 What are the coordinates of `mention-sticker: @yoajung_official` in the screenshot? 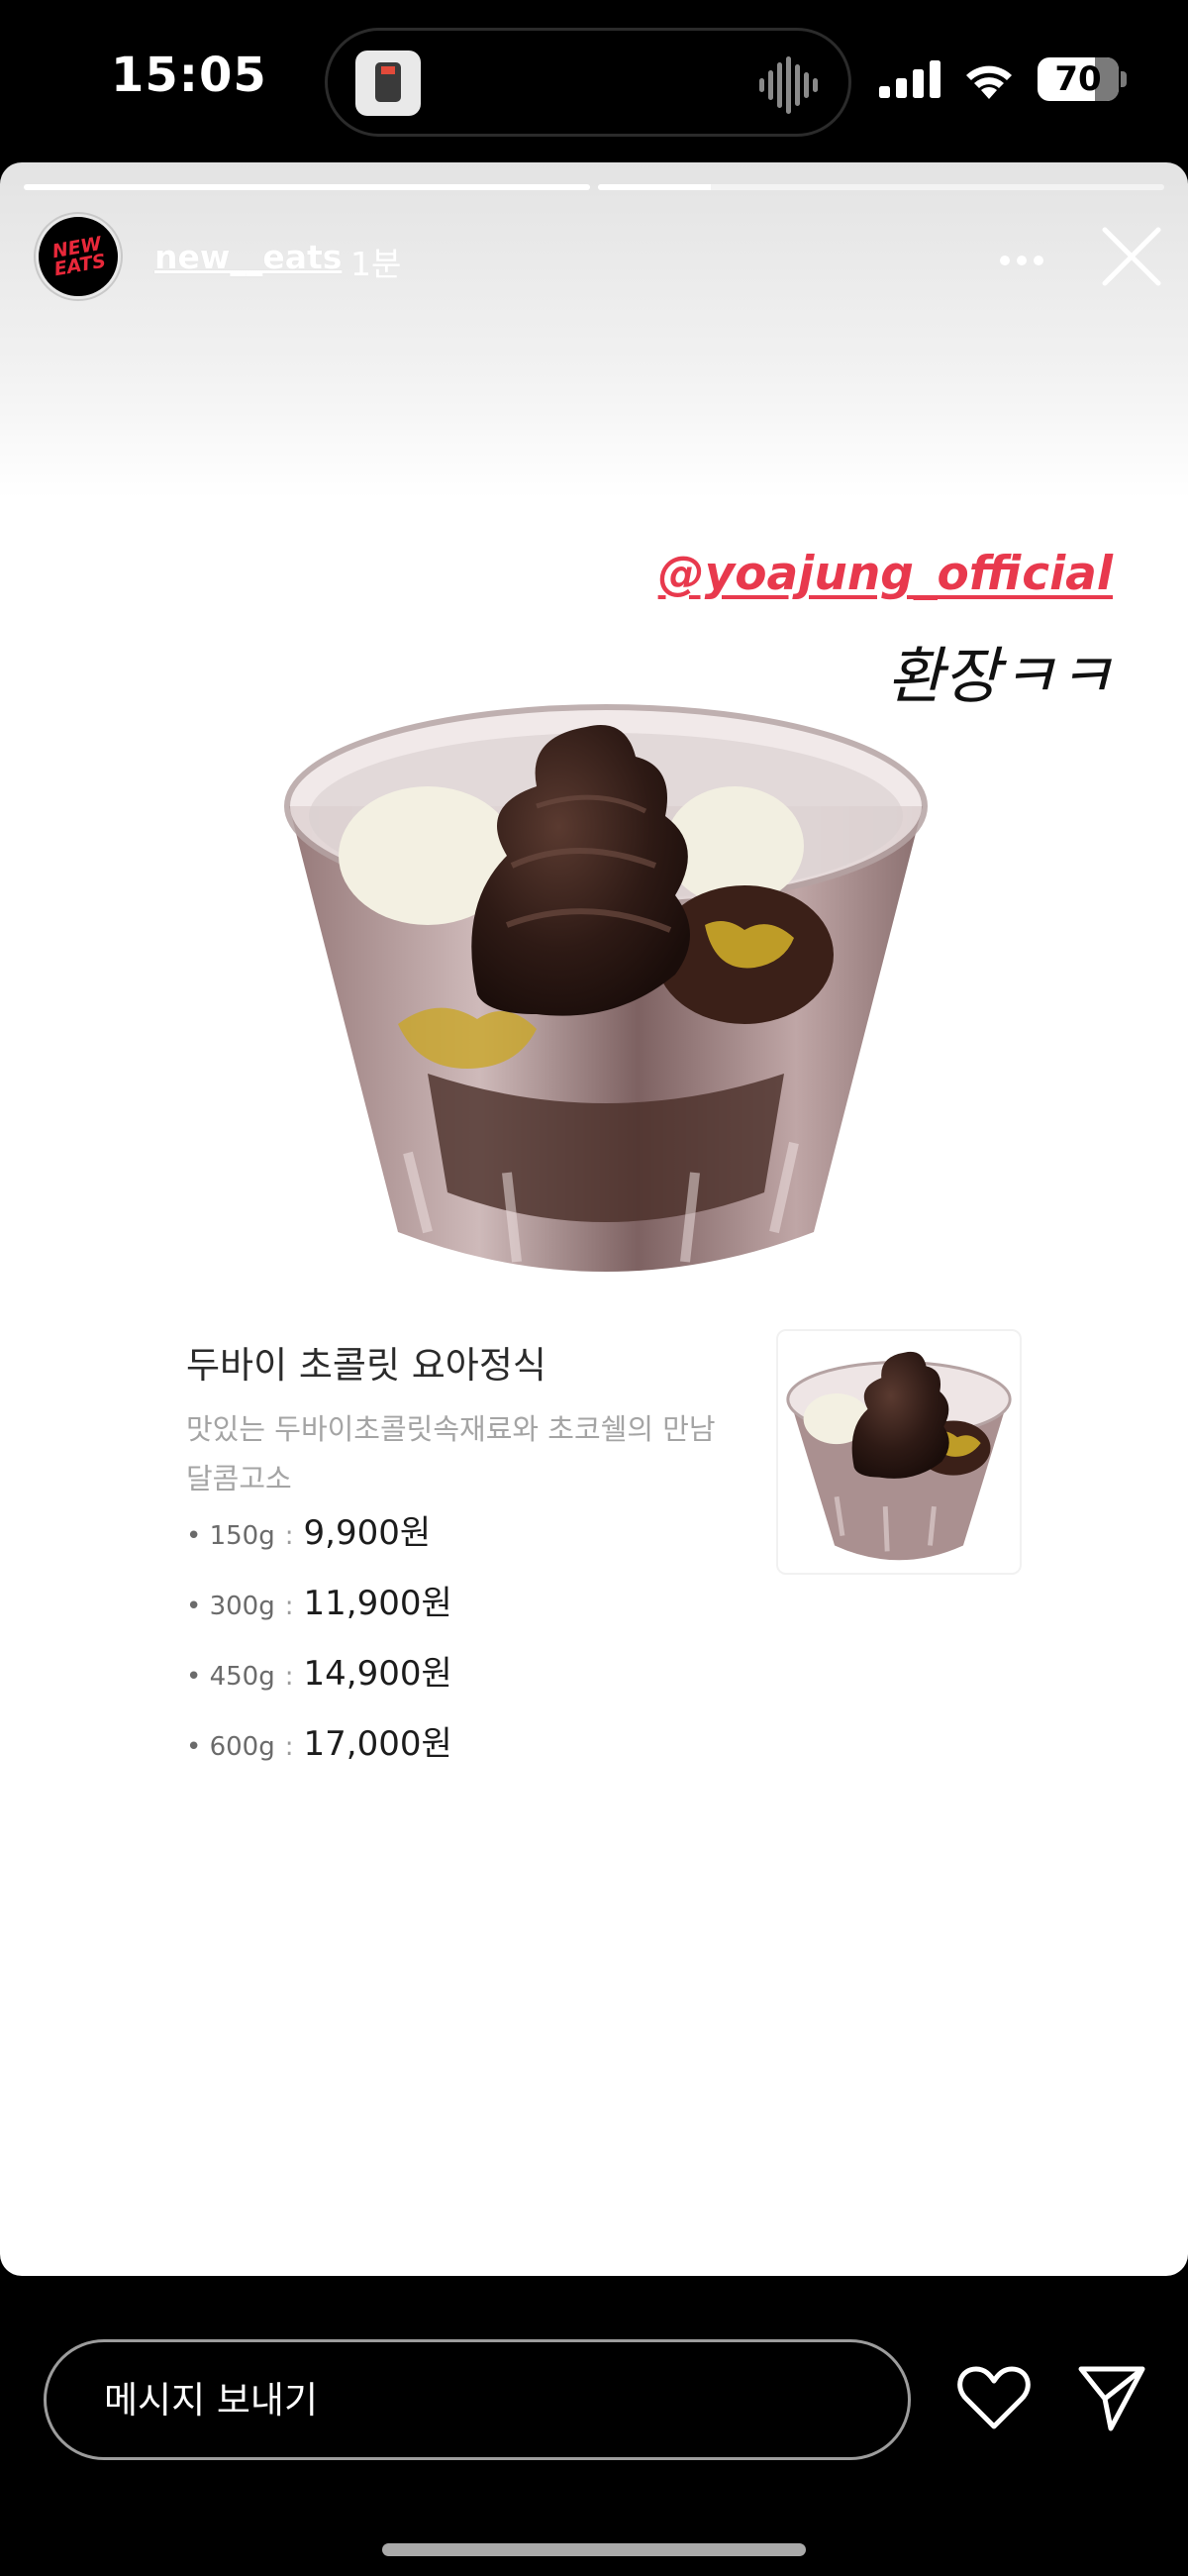 It's located at (885, 574).